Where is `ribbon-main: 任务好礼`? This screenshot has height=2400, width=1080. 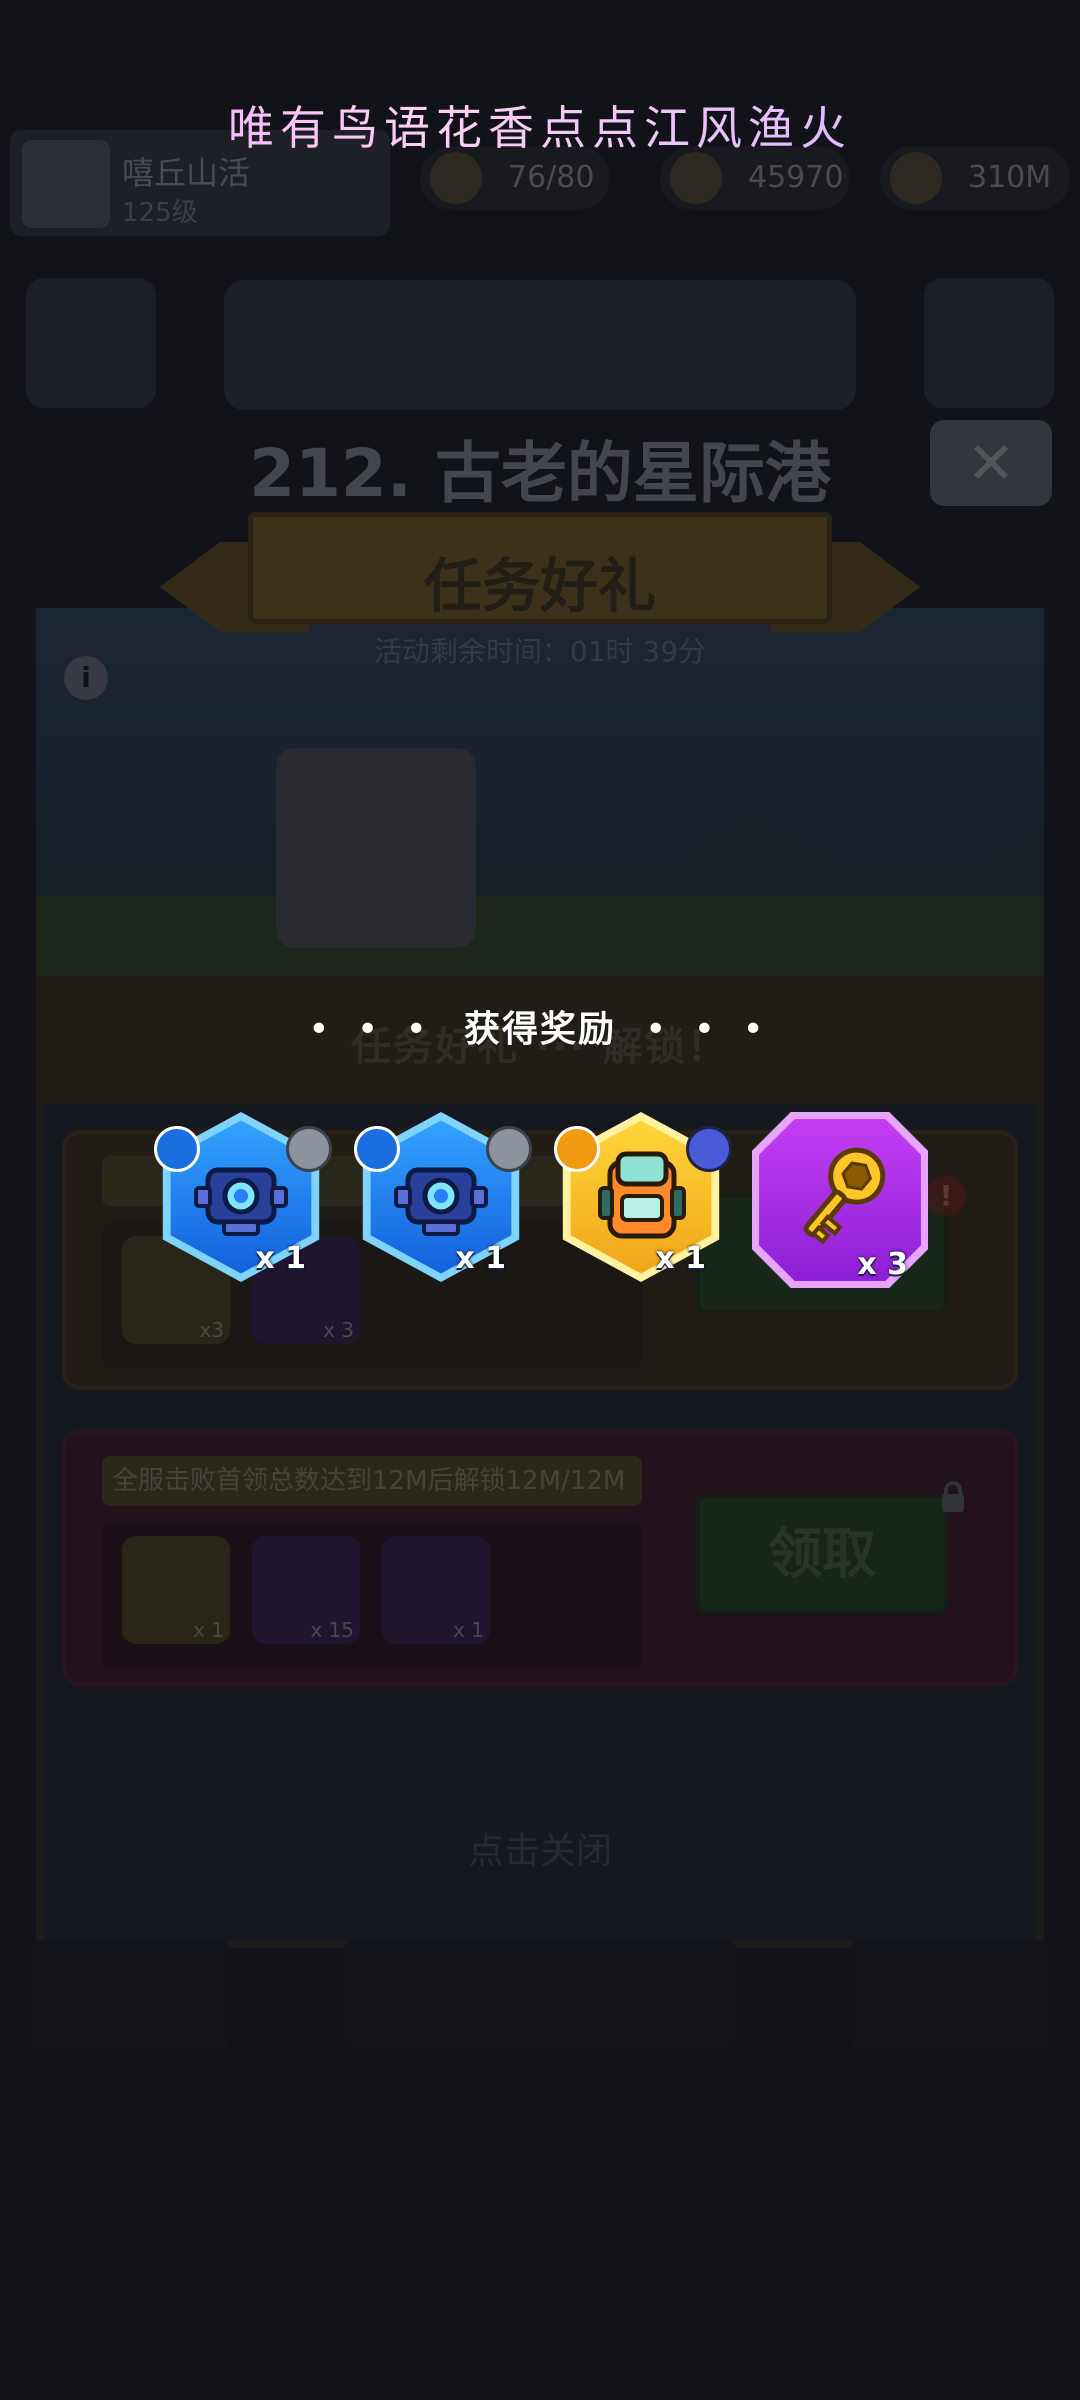 ribbon-main: 任务好礼 is located at coordinates (540, 568).